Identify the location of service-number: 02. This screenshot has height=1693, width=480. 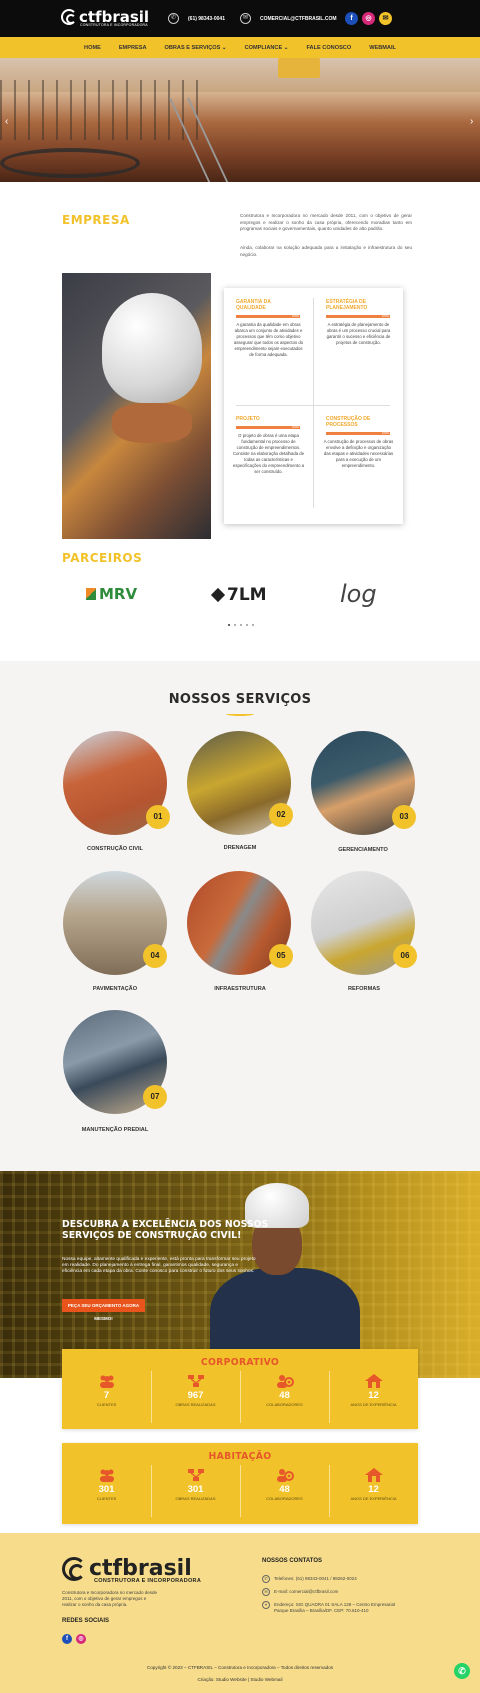
(281, 815).